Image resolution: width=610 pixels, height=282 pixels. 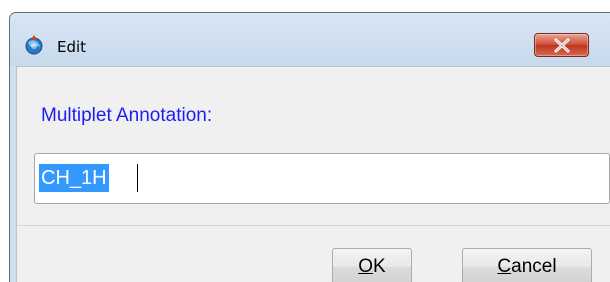 I want to click on app-globe-icon, so click(x=34, y=45).